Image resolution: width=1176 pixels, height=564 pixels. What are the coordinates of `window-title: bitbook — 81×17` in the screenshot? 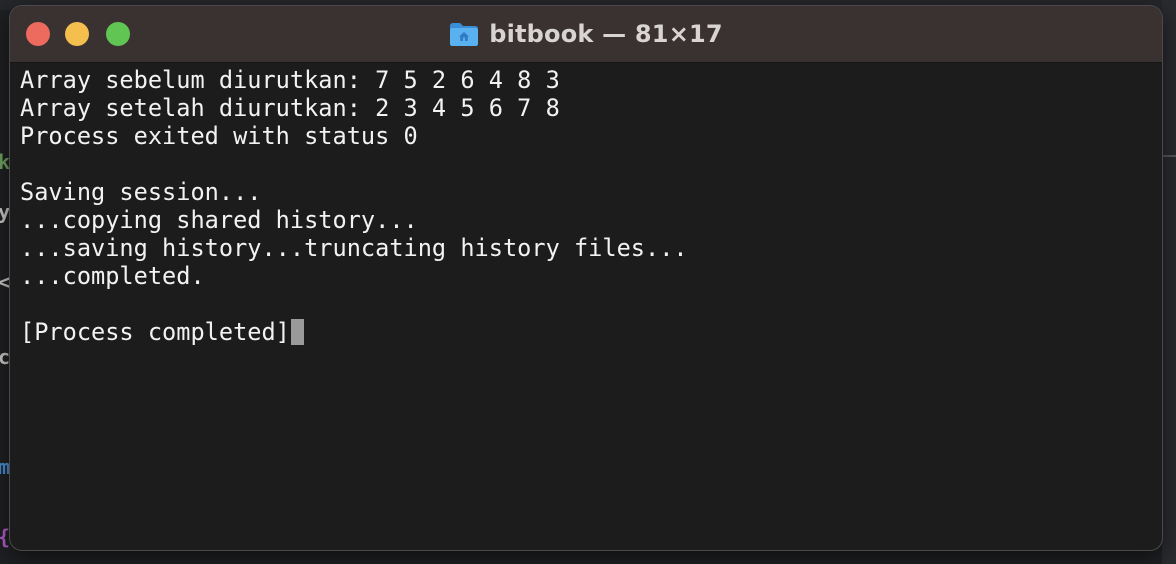 It's located at (606, 34).